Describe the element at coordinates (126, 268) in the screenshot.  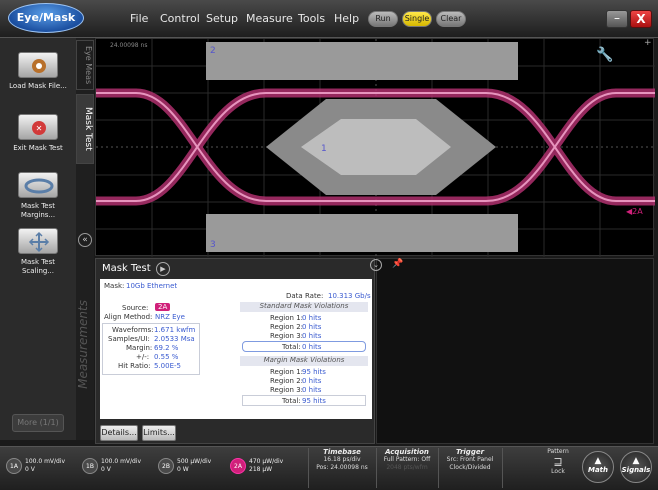
I see `mask-test-title: Mask Test` at that location.